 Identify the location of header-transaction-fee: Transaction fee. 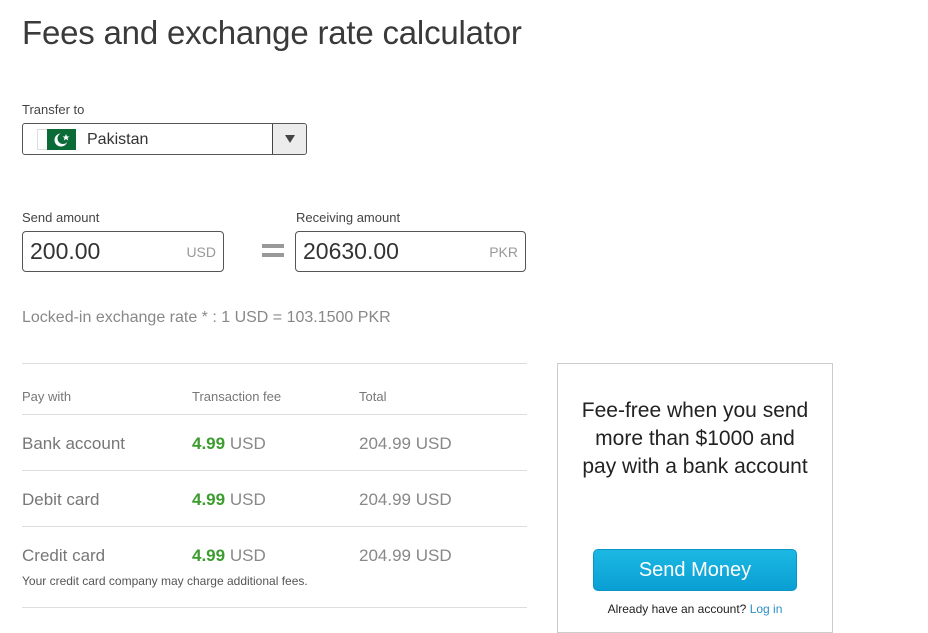
(237, 396).